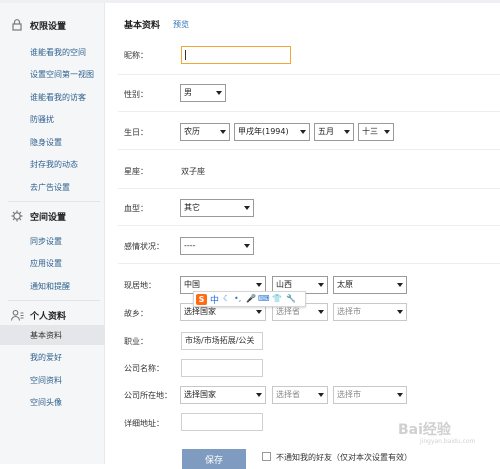  I want to click on notify-checkbox-label: 不通知我的好友（仅对本次设置有效）, so click(344, 457).